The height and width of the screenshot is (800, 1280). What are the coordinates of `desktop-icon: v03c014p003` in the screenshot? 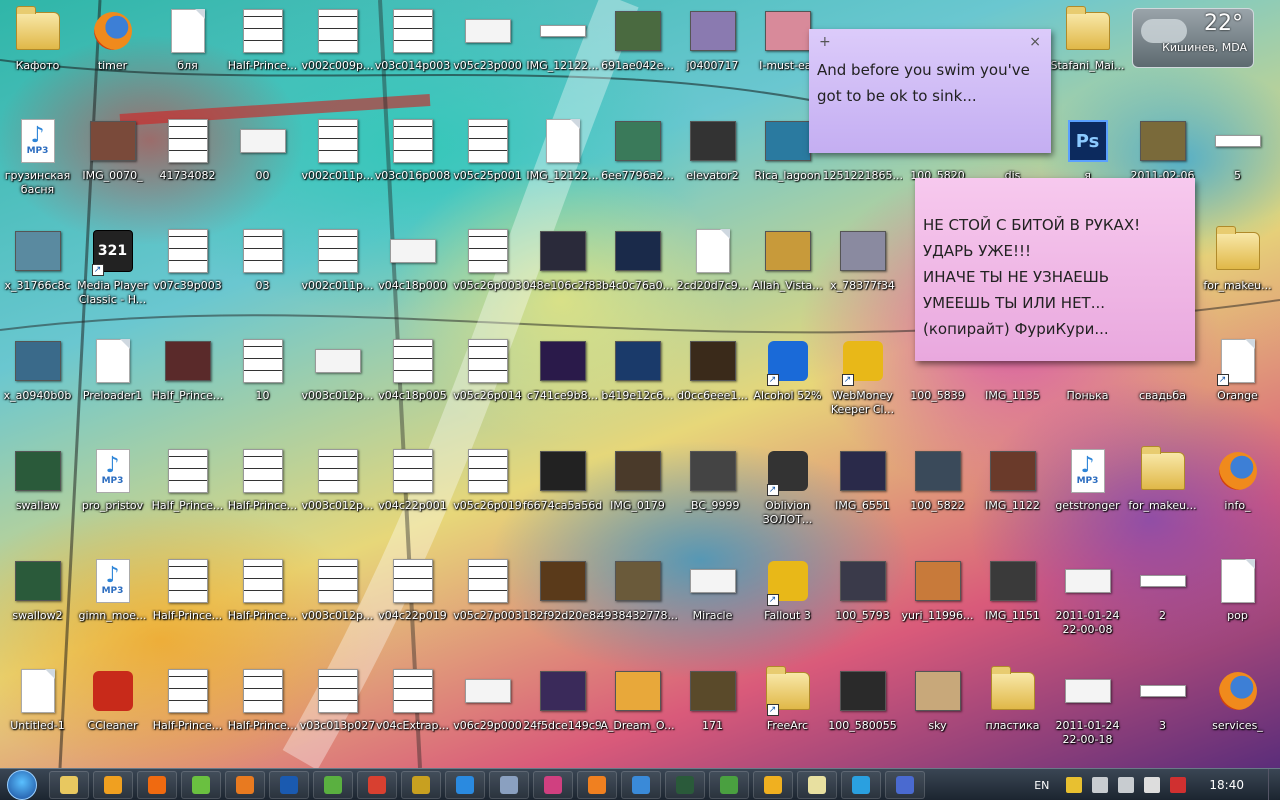 It's located at (412, 55).